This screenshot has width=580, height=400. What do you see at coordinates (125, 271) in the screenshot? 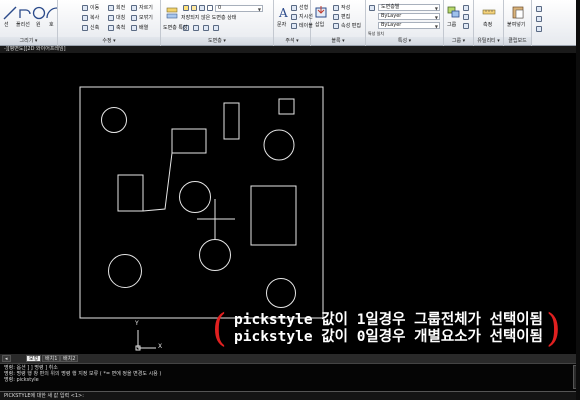
I see `circle-bottom-left` at bounding box center [125, 271].